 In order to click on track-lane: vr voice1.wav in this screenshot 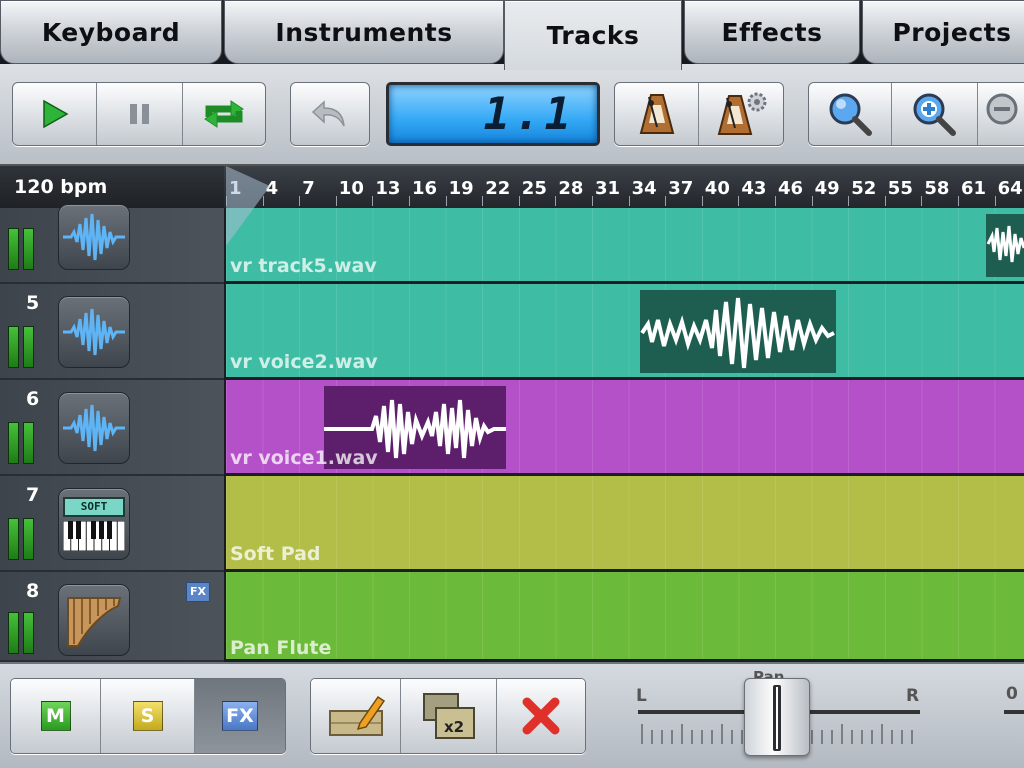, I will do `click(625, 428)`.